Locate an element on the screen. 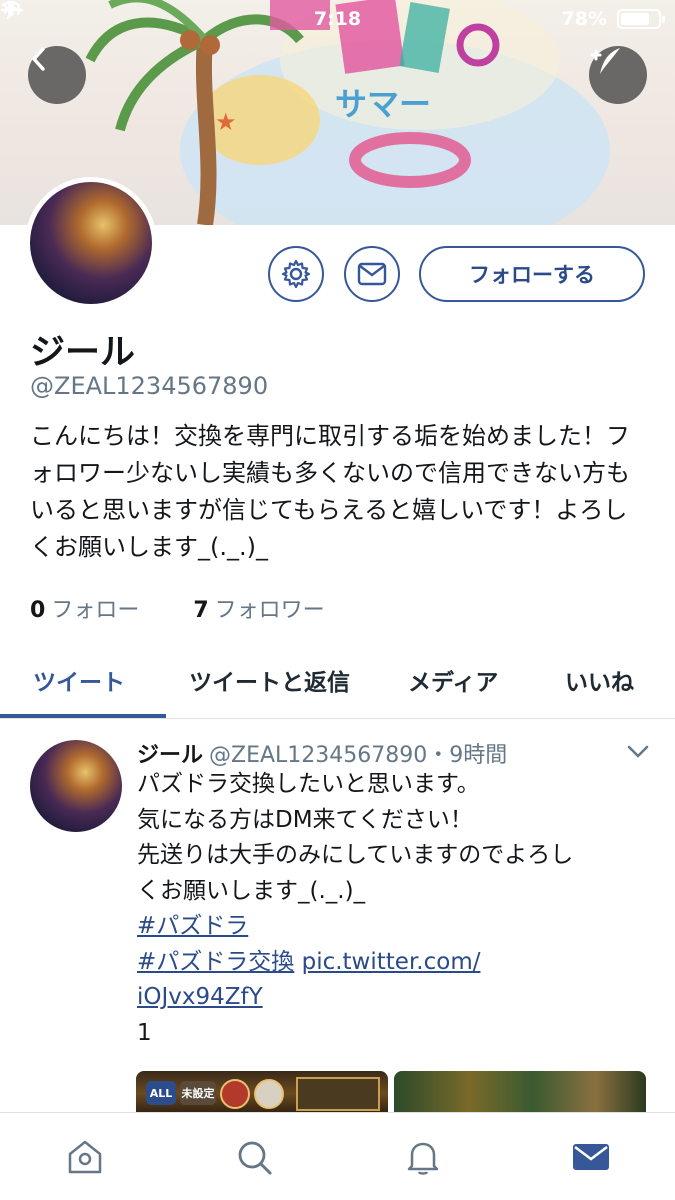 The width and height of the screenshot is (675, 1200). status-bar: 7:18 78% is located at coordinates (337, 19).